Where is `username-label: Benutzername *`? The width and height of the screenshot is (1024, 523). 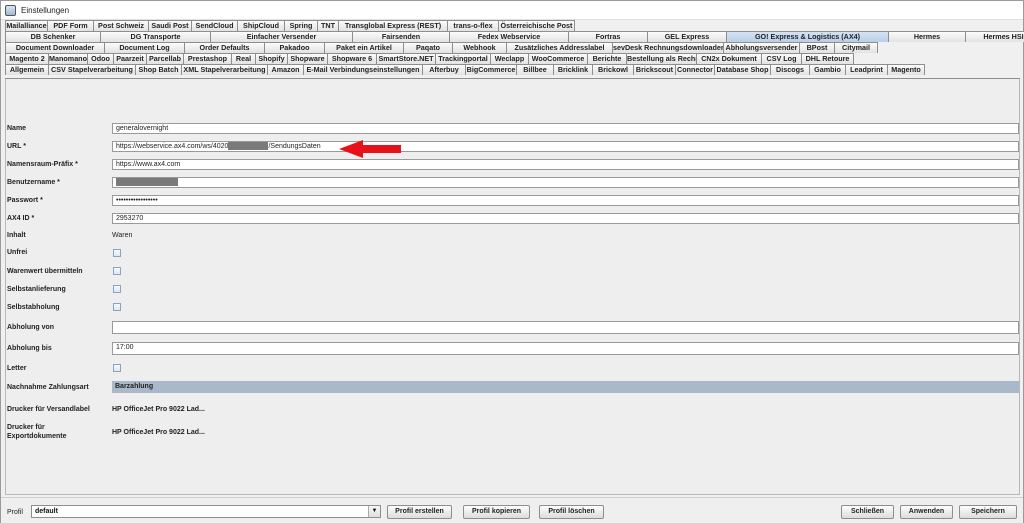 username-label: Benutzername * is located at coordinates (33, 182).